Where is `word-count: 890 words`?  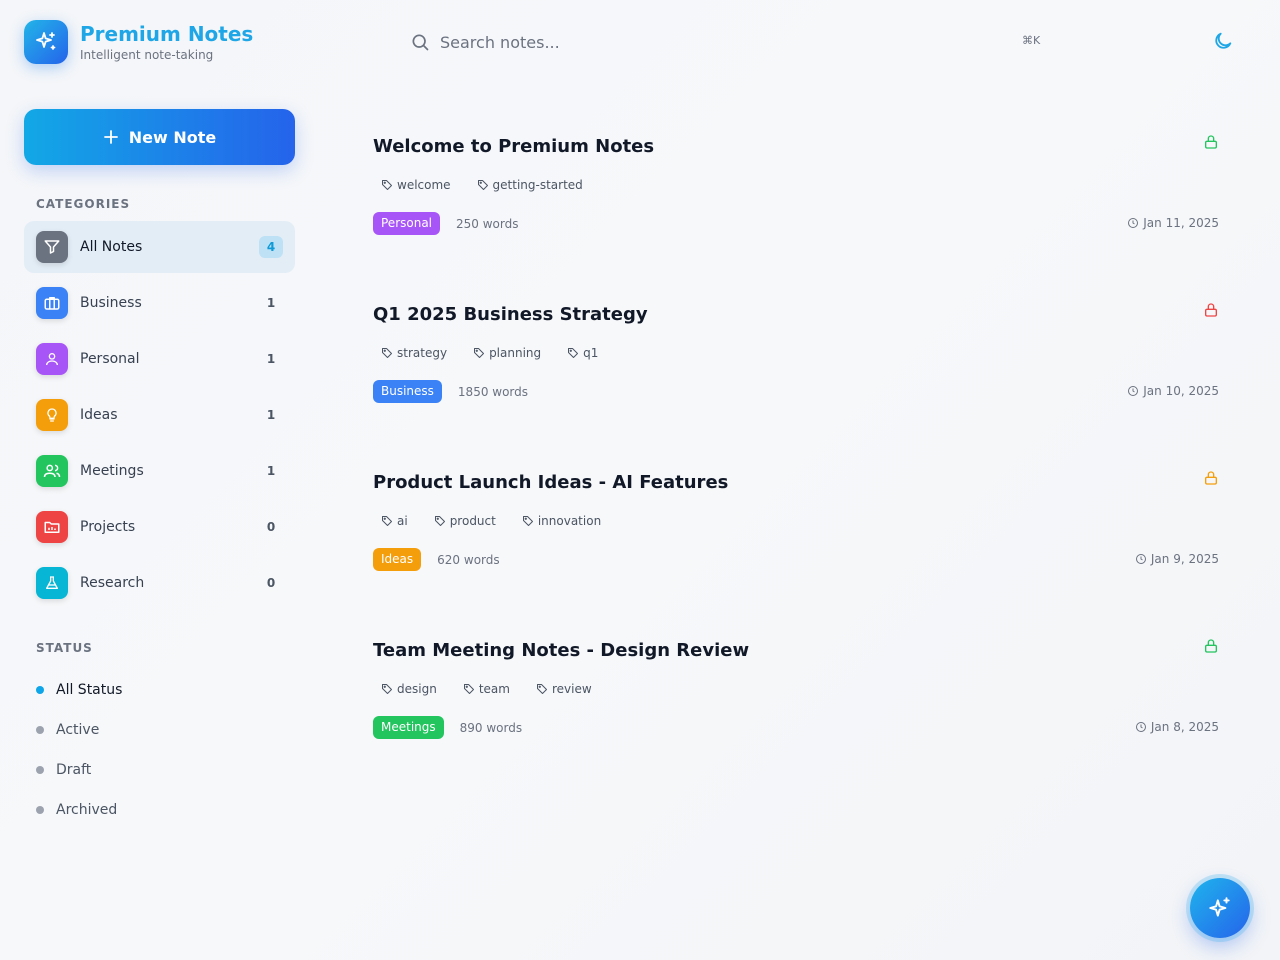
word-count: 890 words is located at coordinates (491, 727).